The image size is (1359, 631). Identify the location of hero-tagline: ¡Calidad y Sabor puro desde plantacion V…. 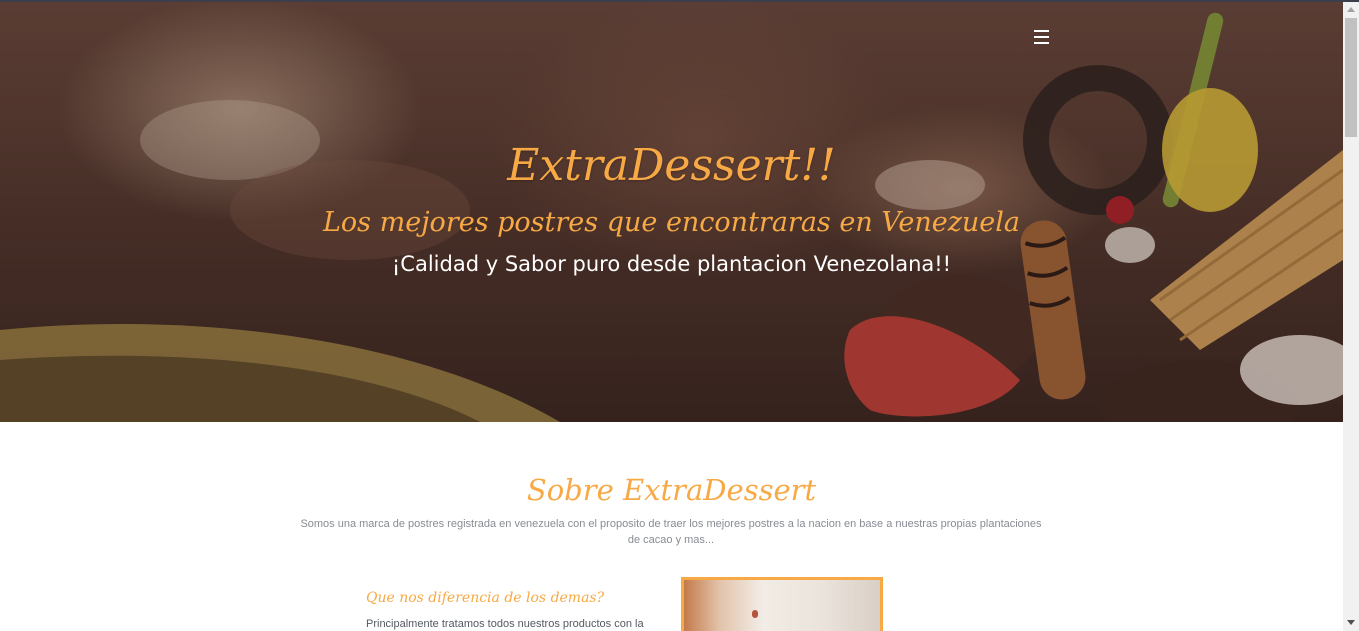
(671, 264).